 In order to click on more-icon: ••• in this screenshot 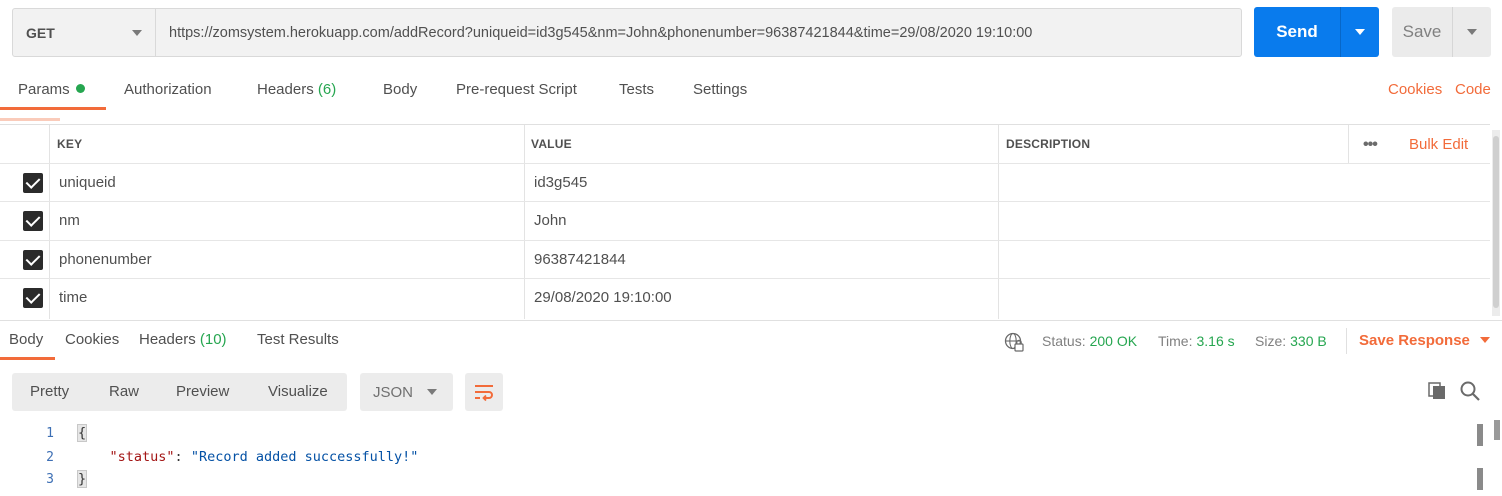, I will do `click(1370, 145)`.